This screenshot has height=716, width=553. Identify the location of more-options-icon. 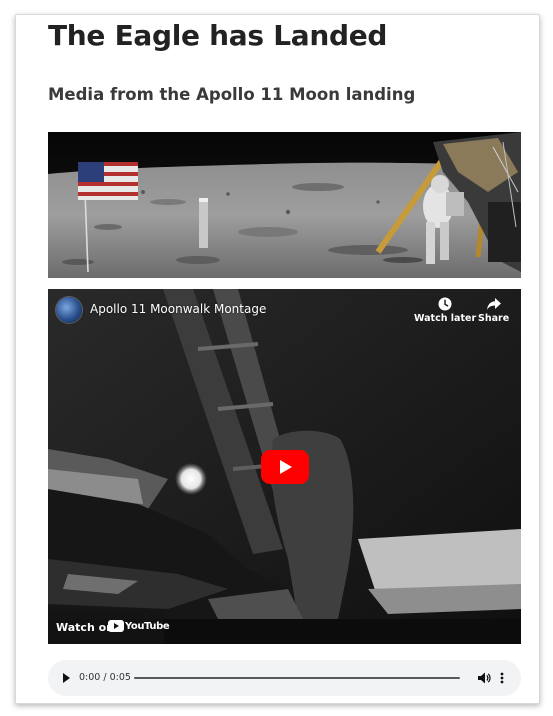
(502, 678).